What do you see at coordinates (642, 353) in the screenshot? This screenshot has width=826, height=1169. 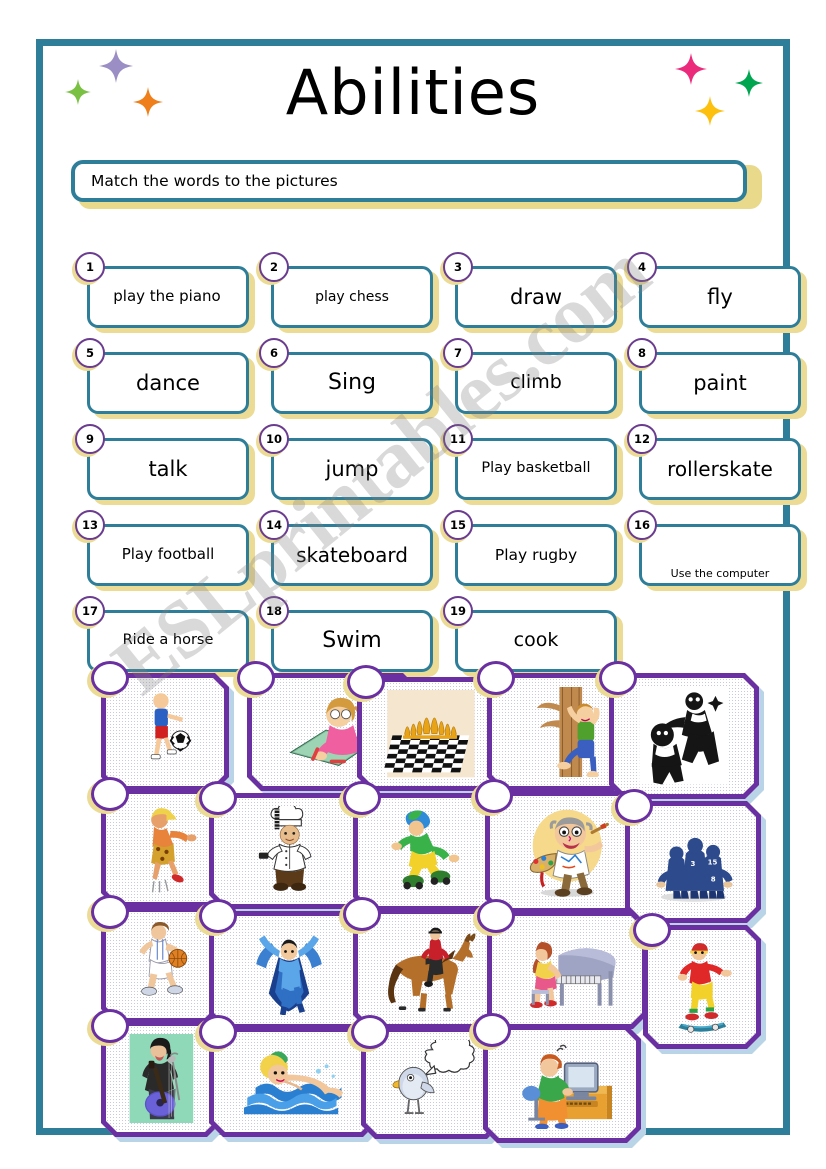 I see `number-badge-8: 8` at bounding box center [642, 353].